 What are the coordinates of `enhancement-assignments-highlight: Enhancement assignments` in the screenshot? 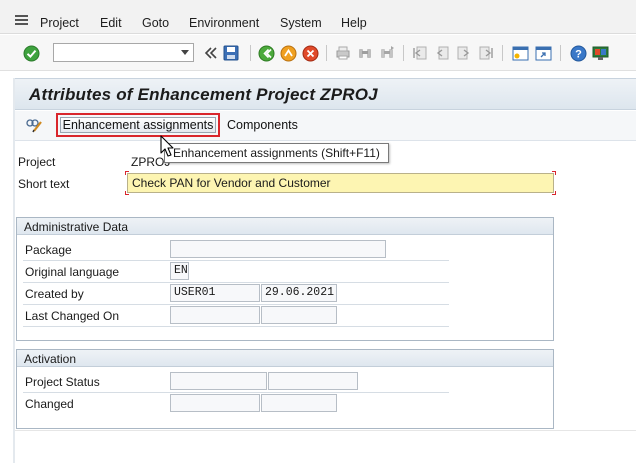 It's located at (138, 125).